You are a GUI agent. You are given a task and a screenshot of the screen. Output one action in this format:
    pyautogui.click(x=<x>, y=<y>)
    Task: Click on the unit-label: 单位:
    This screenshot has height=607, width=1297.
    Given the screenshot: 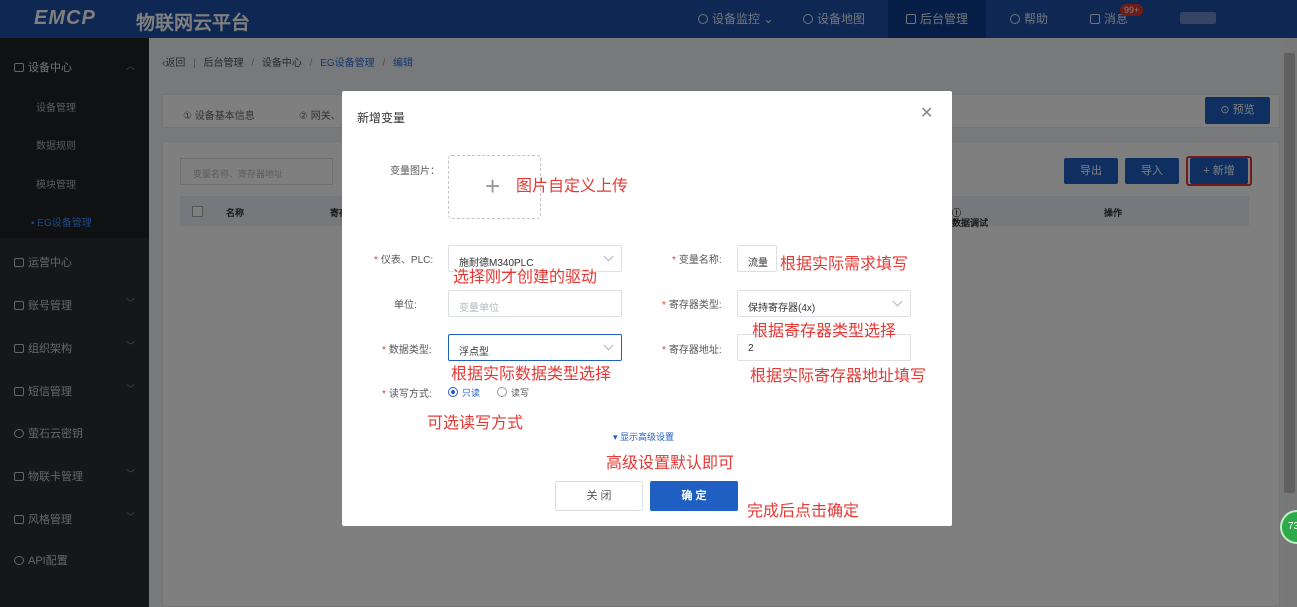 What is the action you would take?
    pyautogui.click(x=405, y=305)
    